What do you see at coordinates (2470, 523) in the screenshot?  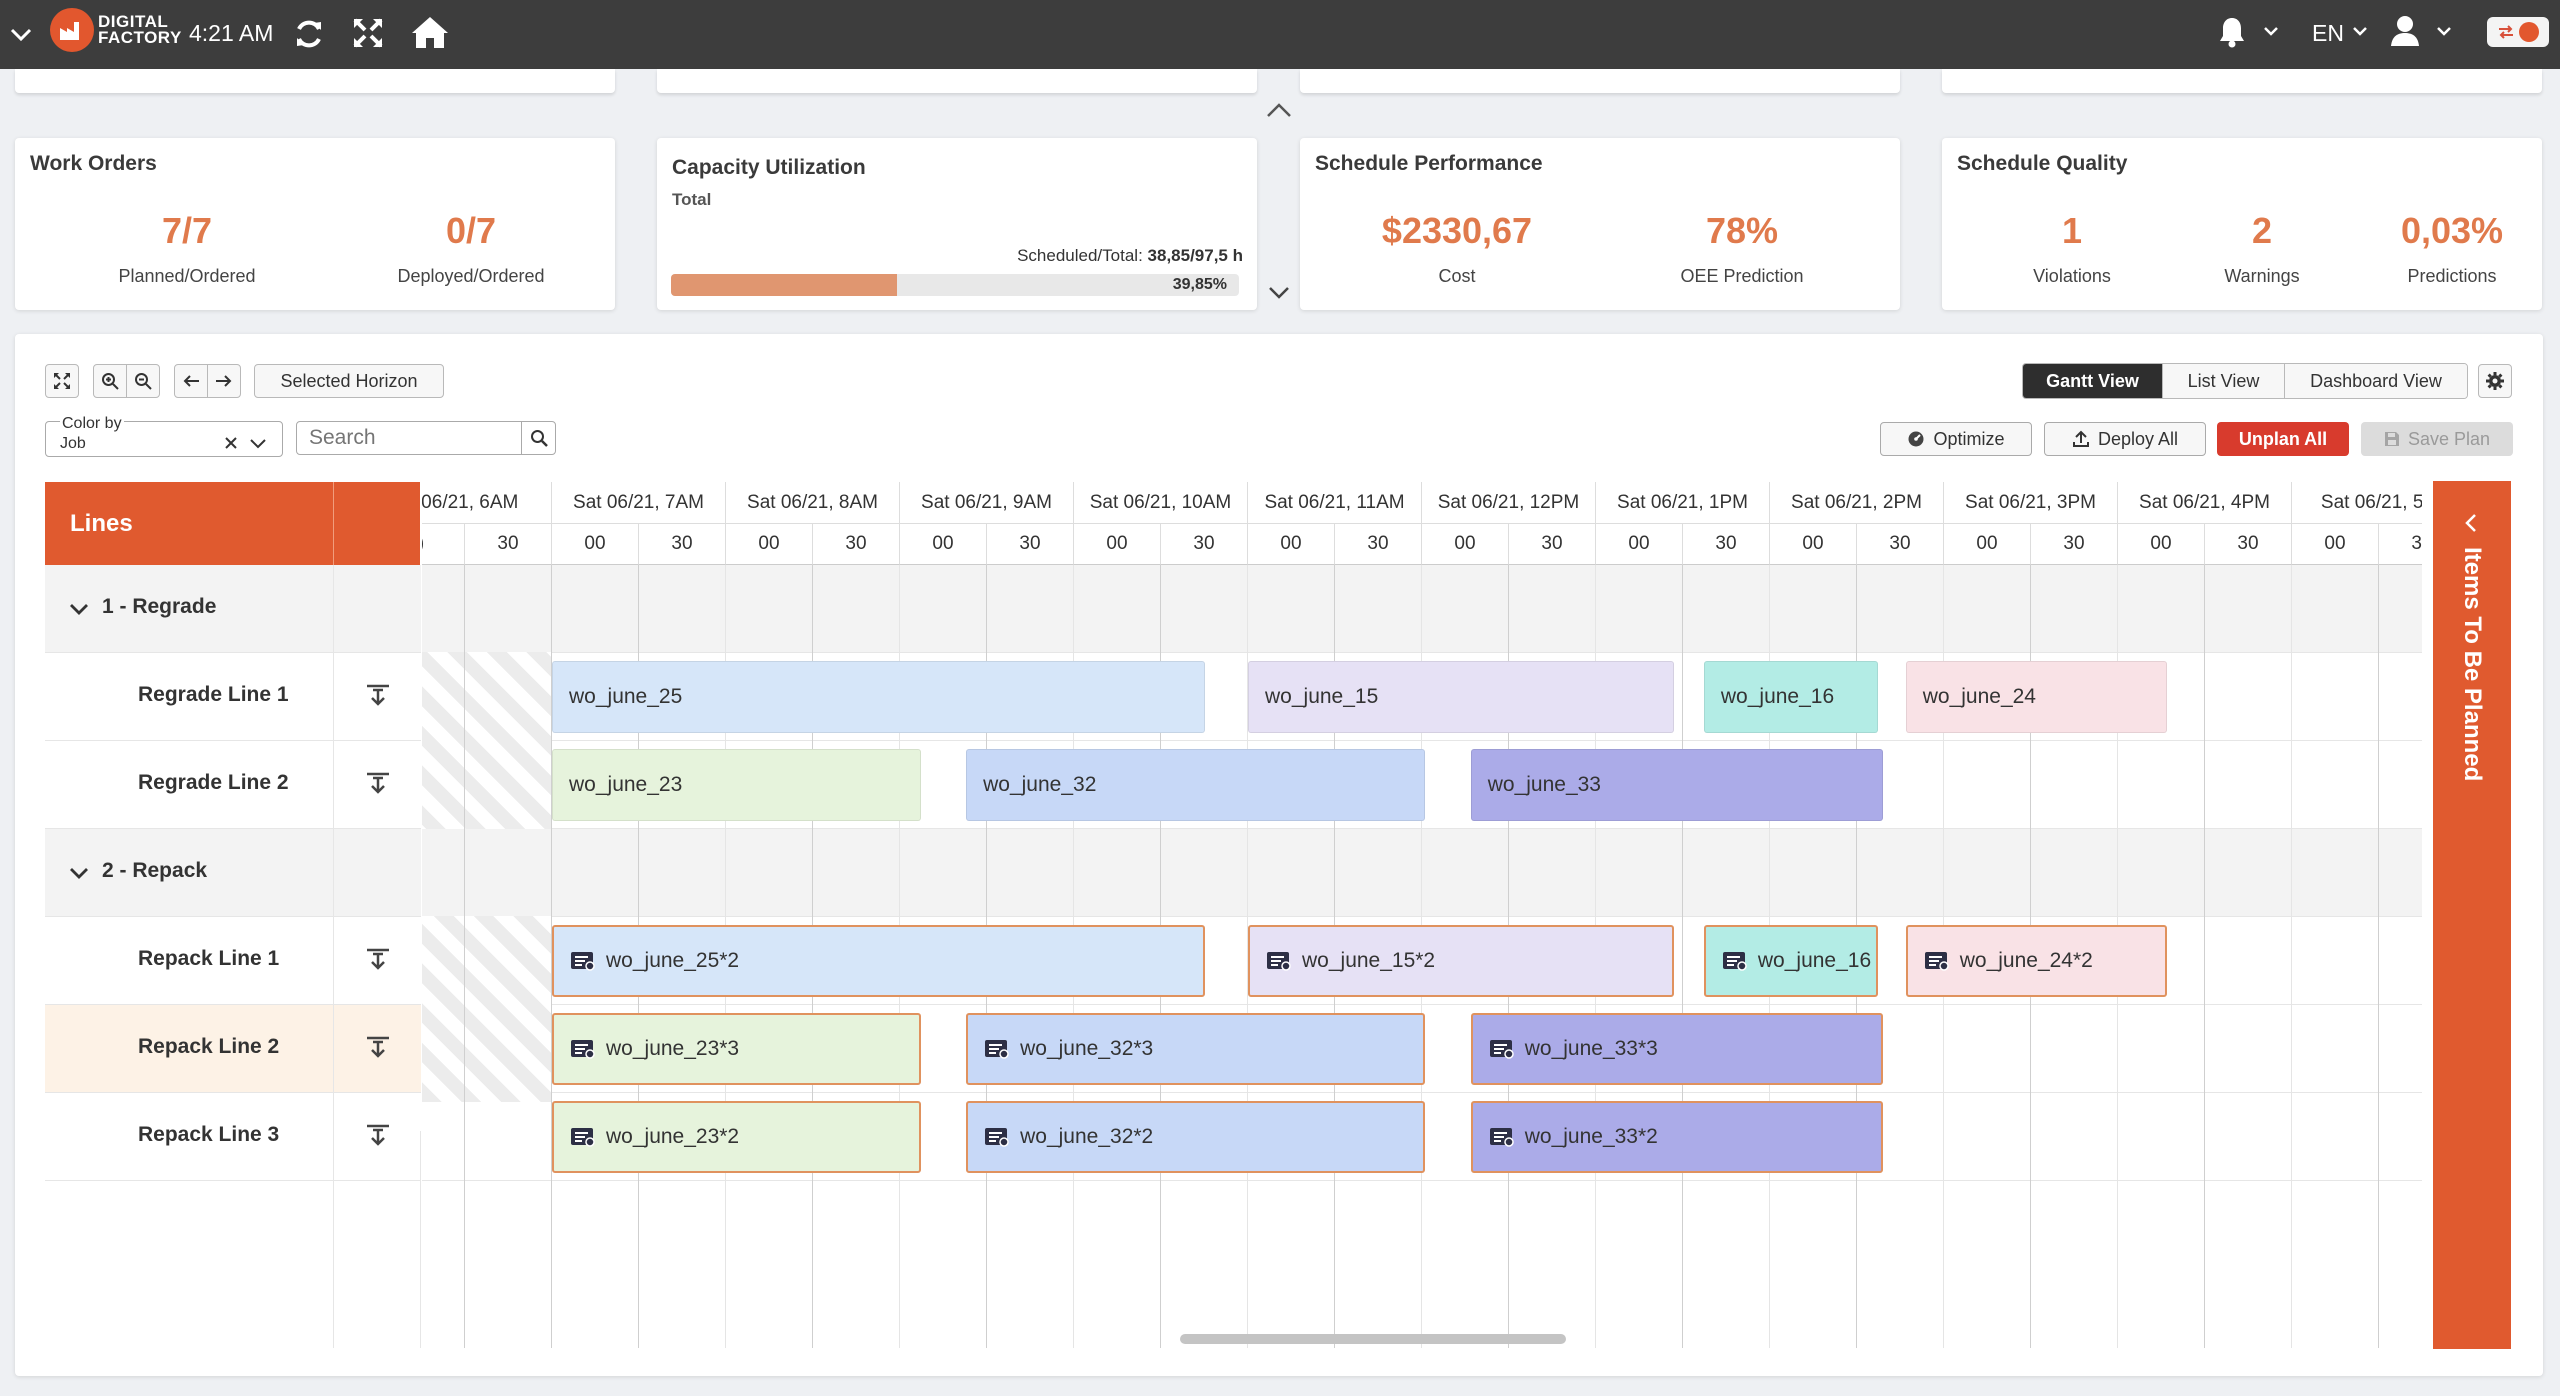 I see `chevron-left-icon` at bounding box center [2470, 523].